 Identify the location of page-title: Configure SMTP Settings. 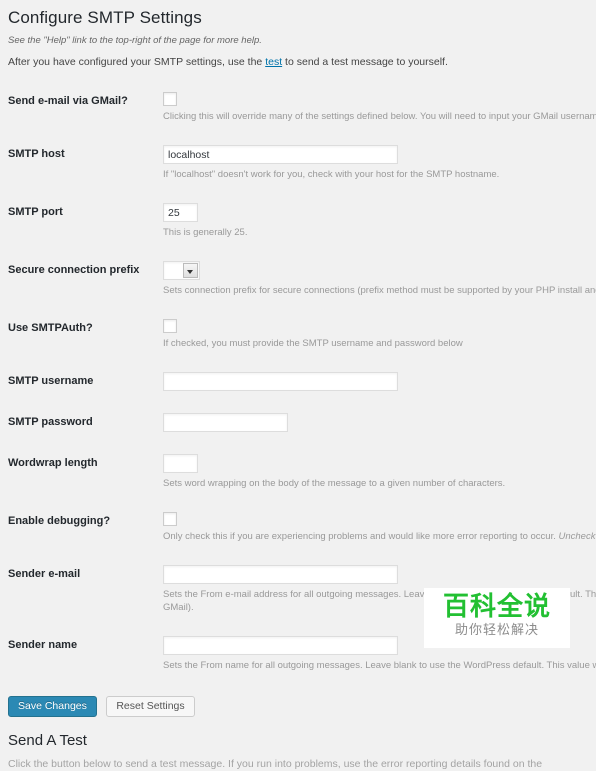
(298, 18).